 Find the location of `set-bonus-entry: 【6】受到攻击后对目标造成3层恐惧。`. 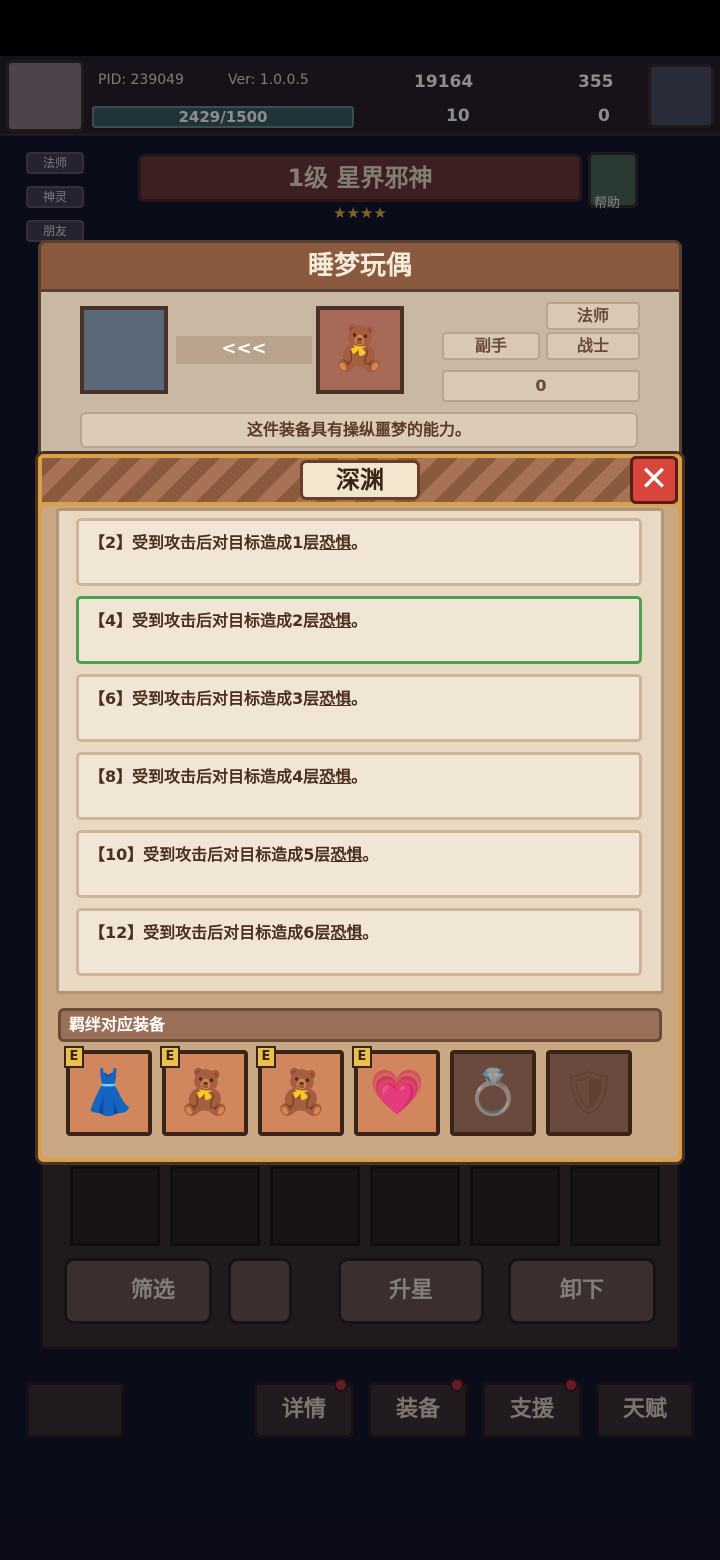

set-bonus-entry: 【6】受到攻击后对目标造成3层恐惧。 is located at coordinates (359, 708).